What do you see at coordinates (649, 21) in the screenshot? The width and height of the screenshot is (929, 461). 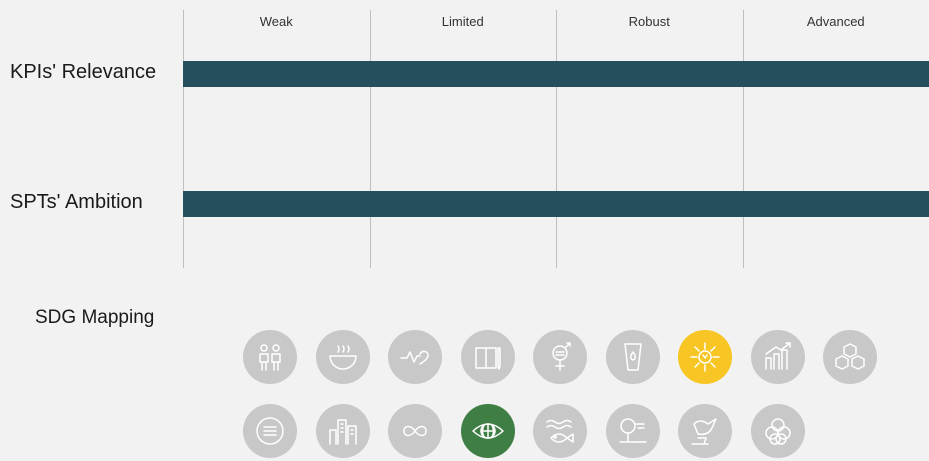 I see `scale-header-robust: Robust` at bounding box center [649, 21].